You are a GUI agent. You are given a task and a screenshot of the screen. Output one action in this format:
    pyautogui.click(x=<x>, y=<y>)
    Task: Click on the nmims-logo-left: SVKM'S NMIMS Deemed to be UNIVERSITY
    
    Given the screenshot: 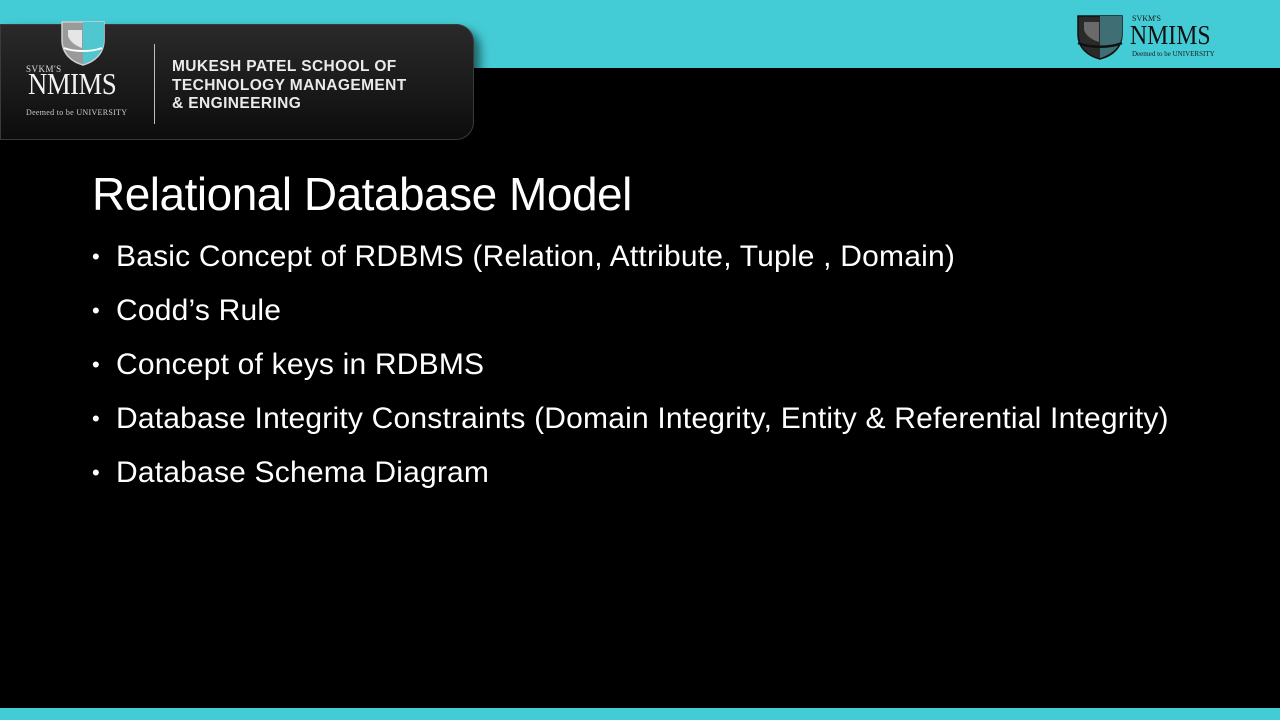 What is the action you would take?
    pyautogui.click(x=84, y=70)
    